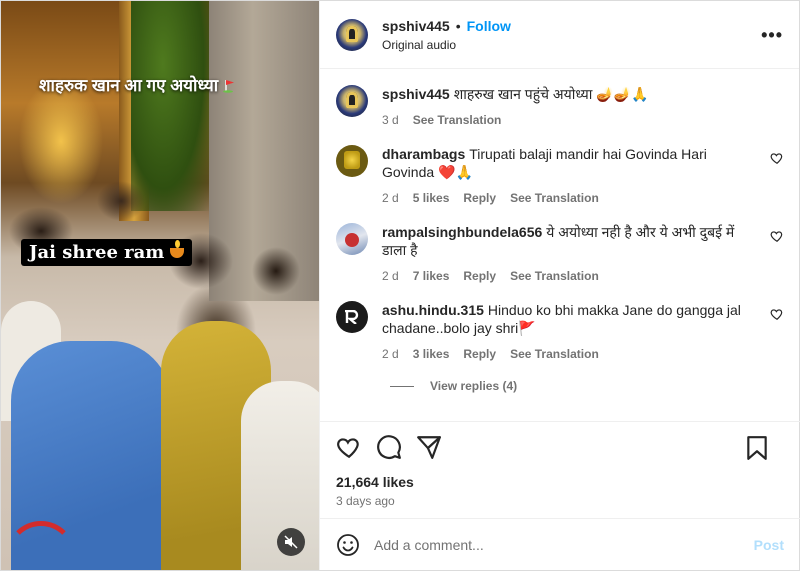  I want to click on post-comment-button: Post, so click(769, 545).